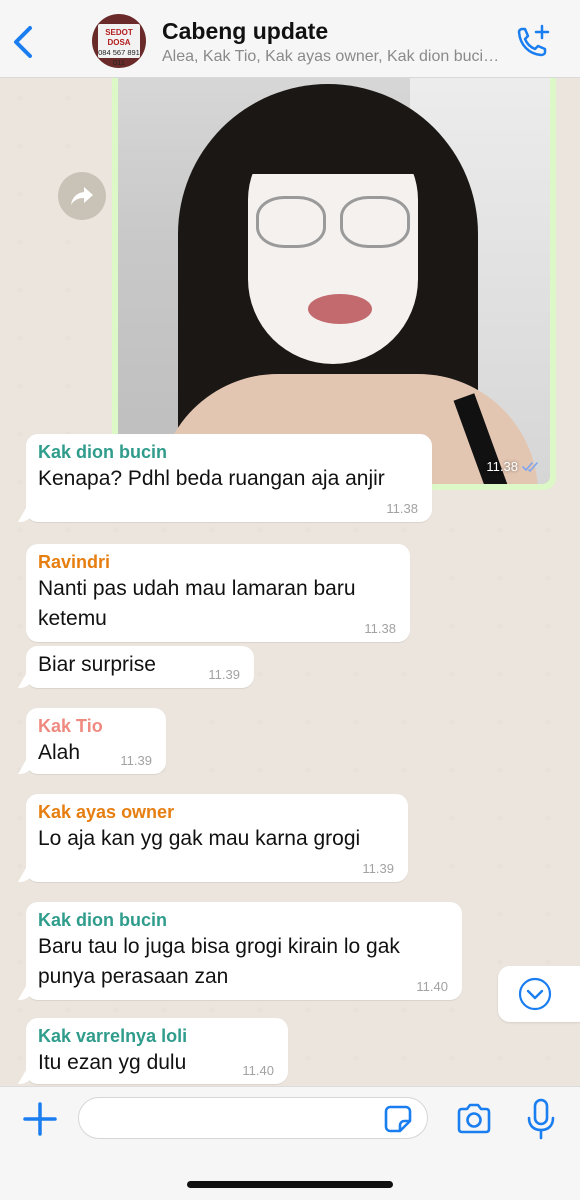 The width and height of the screenshot is (580, 1200). I want to click on message-text: Itu ezan yg dulu, so click(112, 1062).